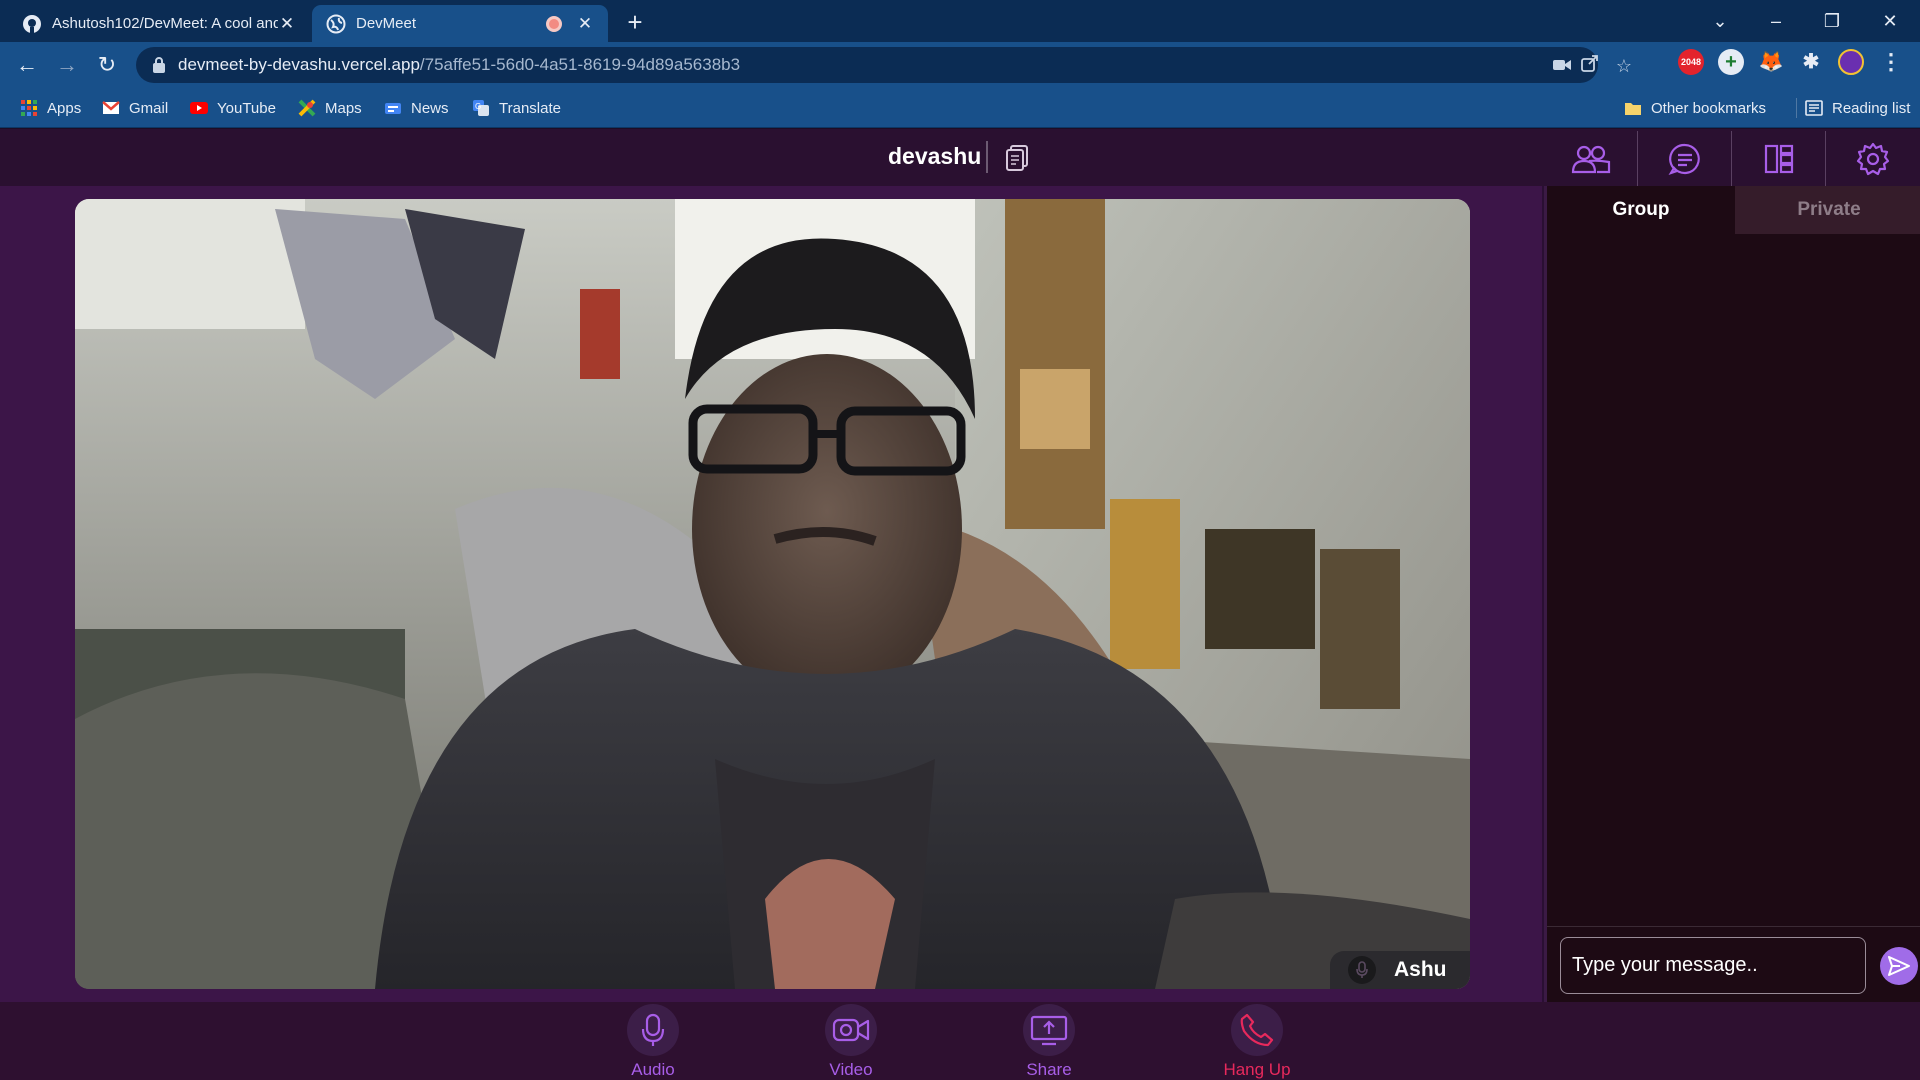 This screenshot has height=1080, width=1920. Describe the element at coordinates (29, 108) in the screenshot. I see `apps-grid-icon` at that location.